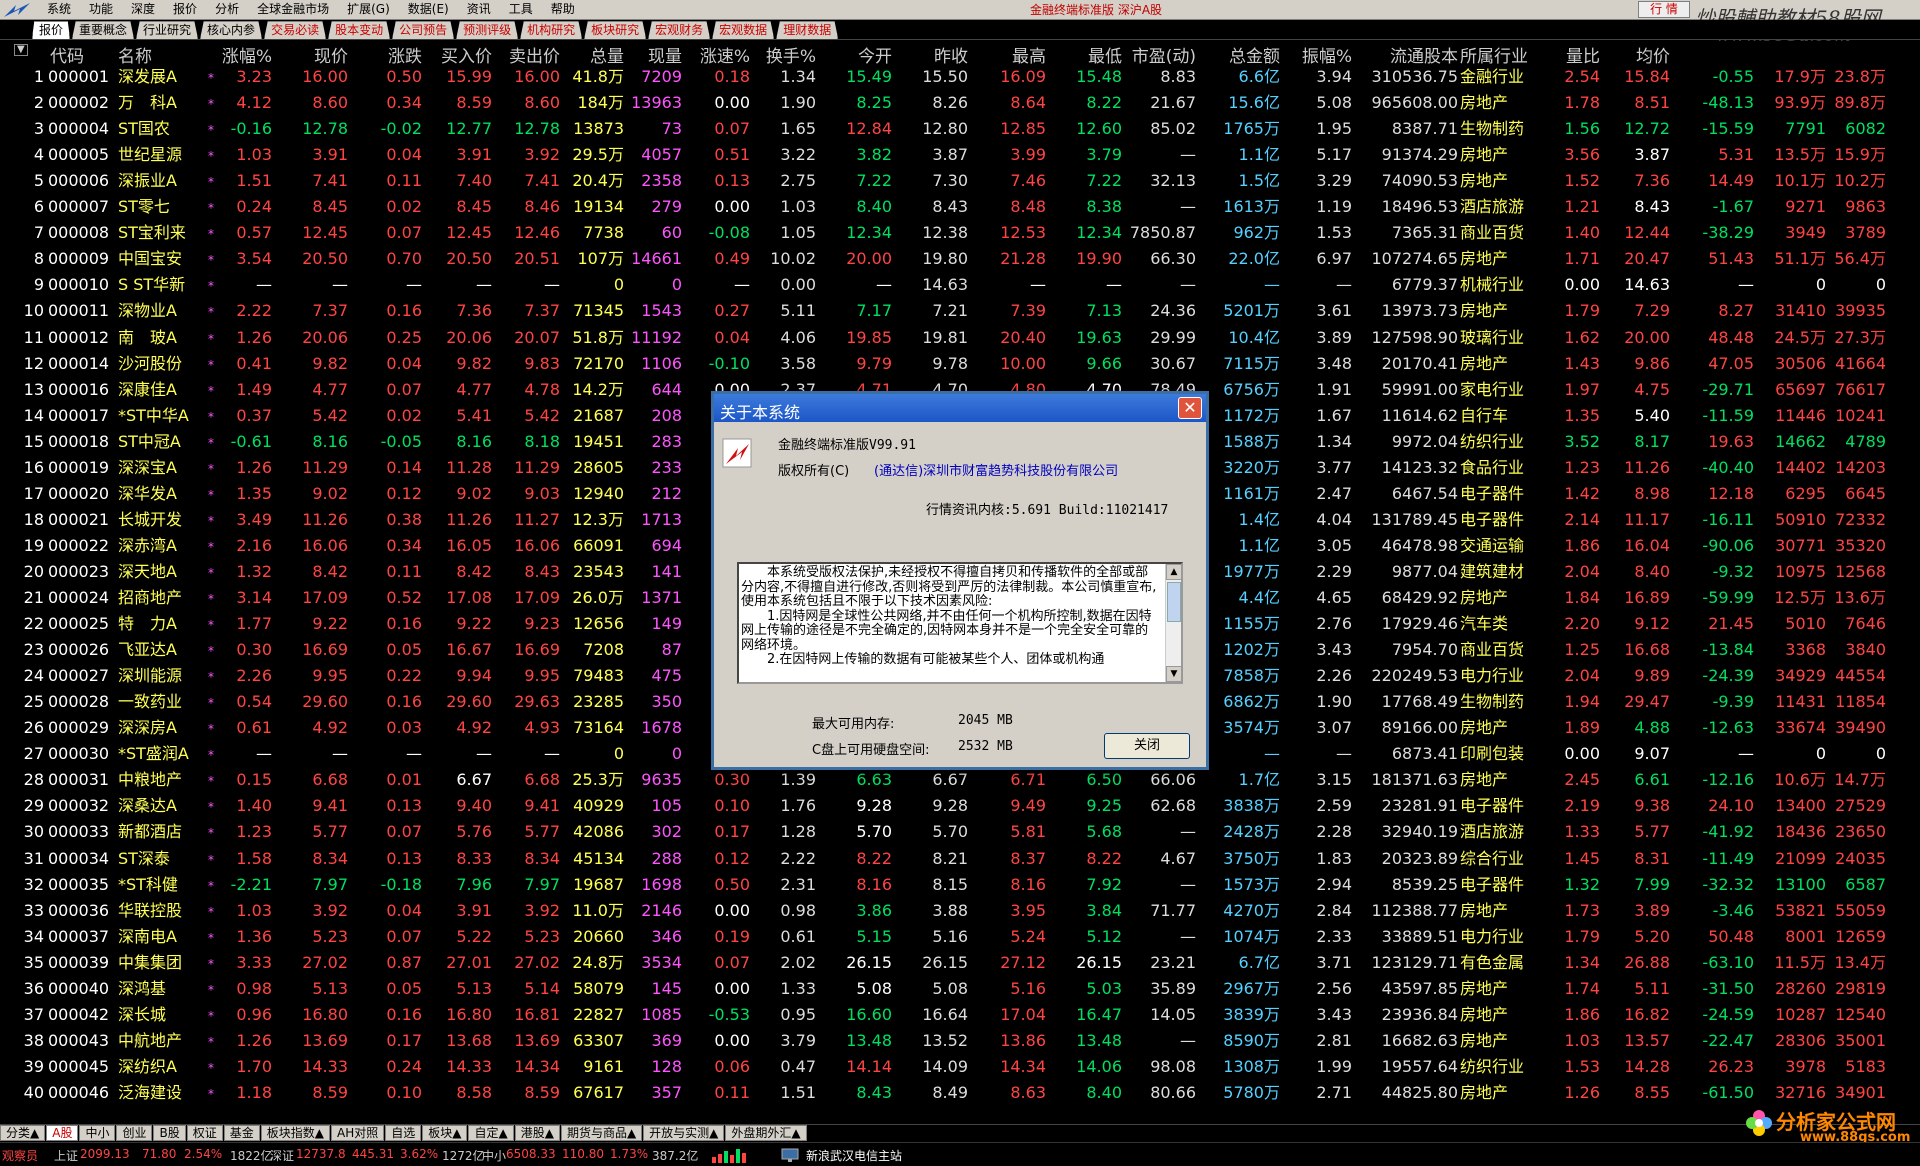 The height and width of the screenshot is (1166, 1920). Describe the element at coordinates (97, 1133) in the screenshot. I see `bottom-tab-2: 中小` at that location.